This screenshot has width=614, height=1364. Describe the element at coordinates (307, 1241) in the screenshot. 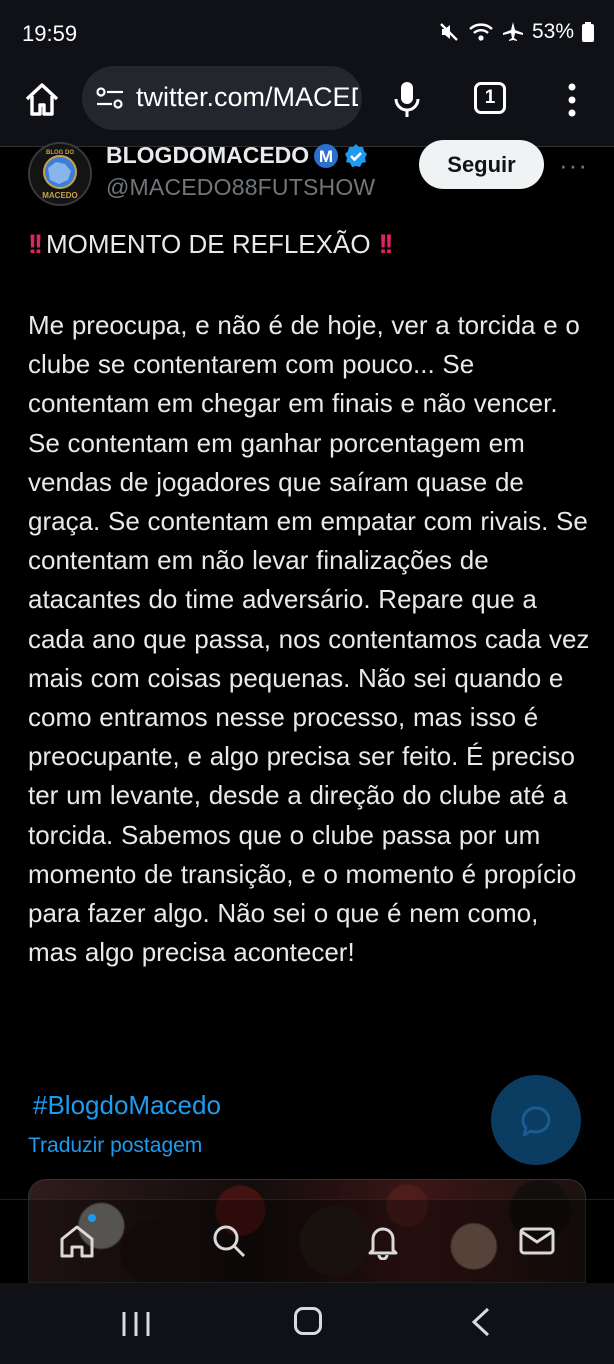

I see `bottom-navigation` at that location.